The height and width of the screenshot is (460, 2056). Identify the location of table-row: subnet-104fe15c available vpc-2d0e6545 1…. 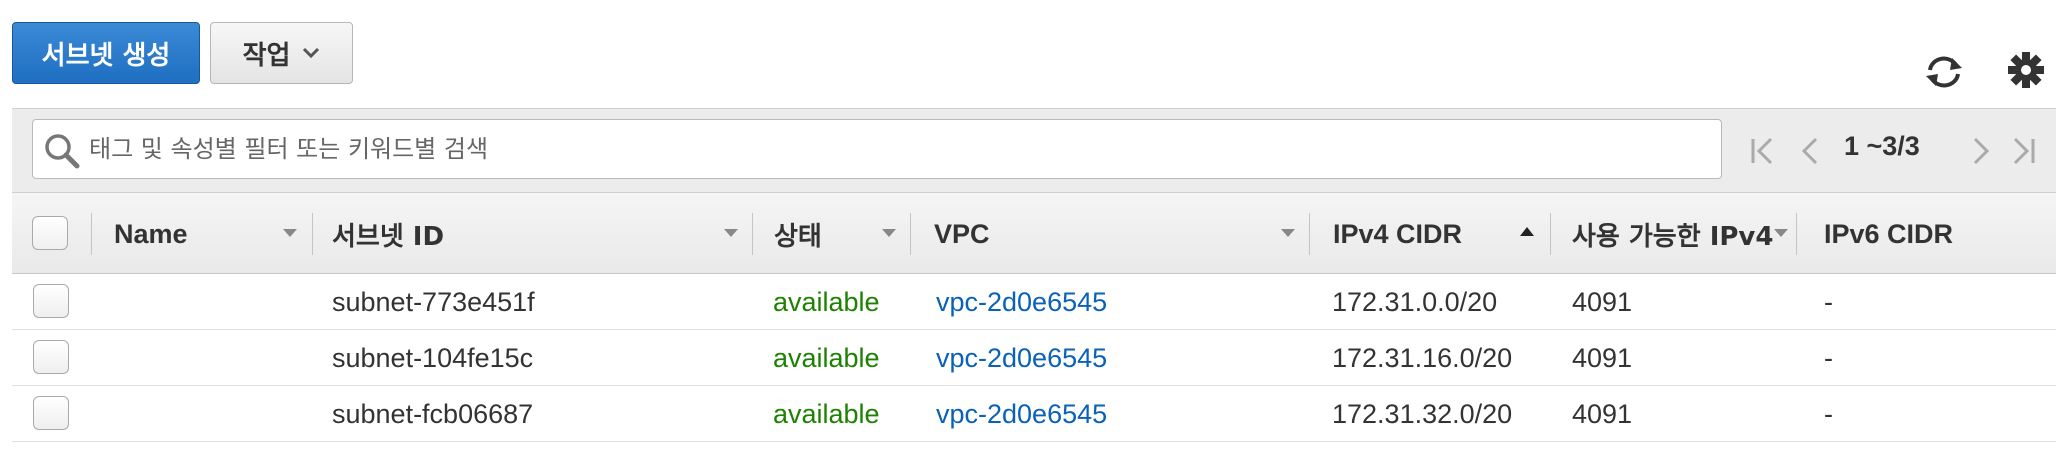
(1034, 358).